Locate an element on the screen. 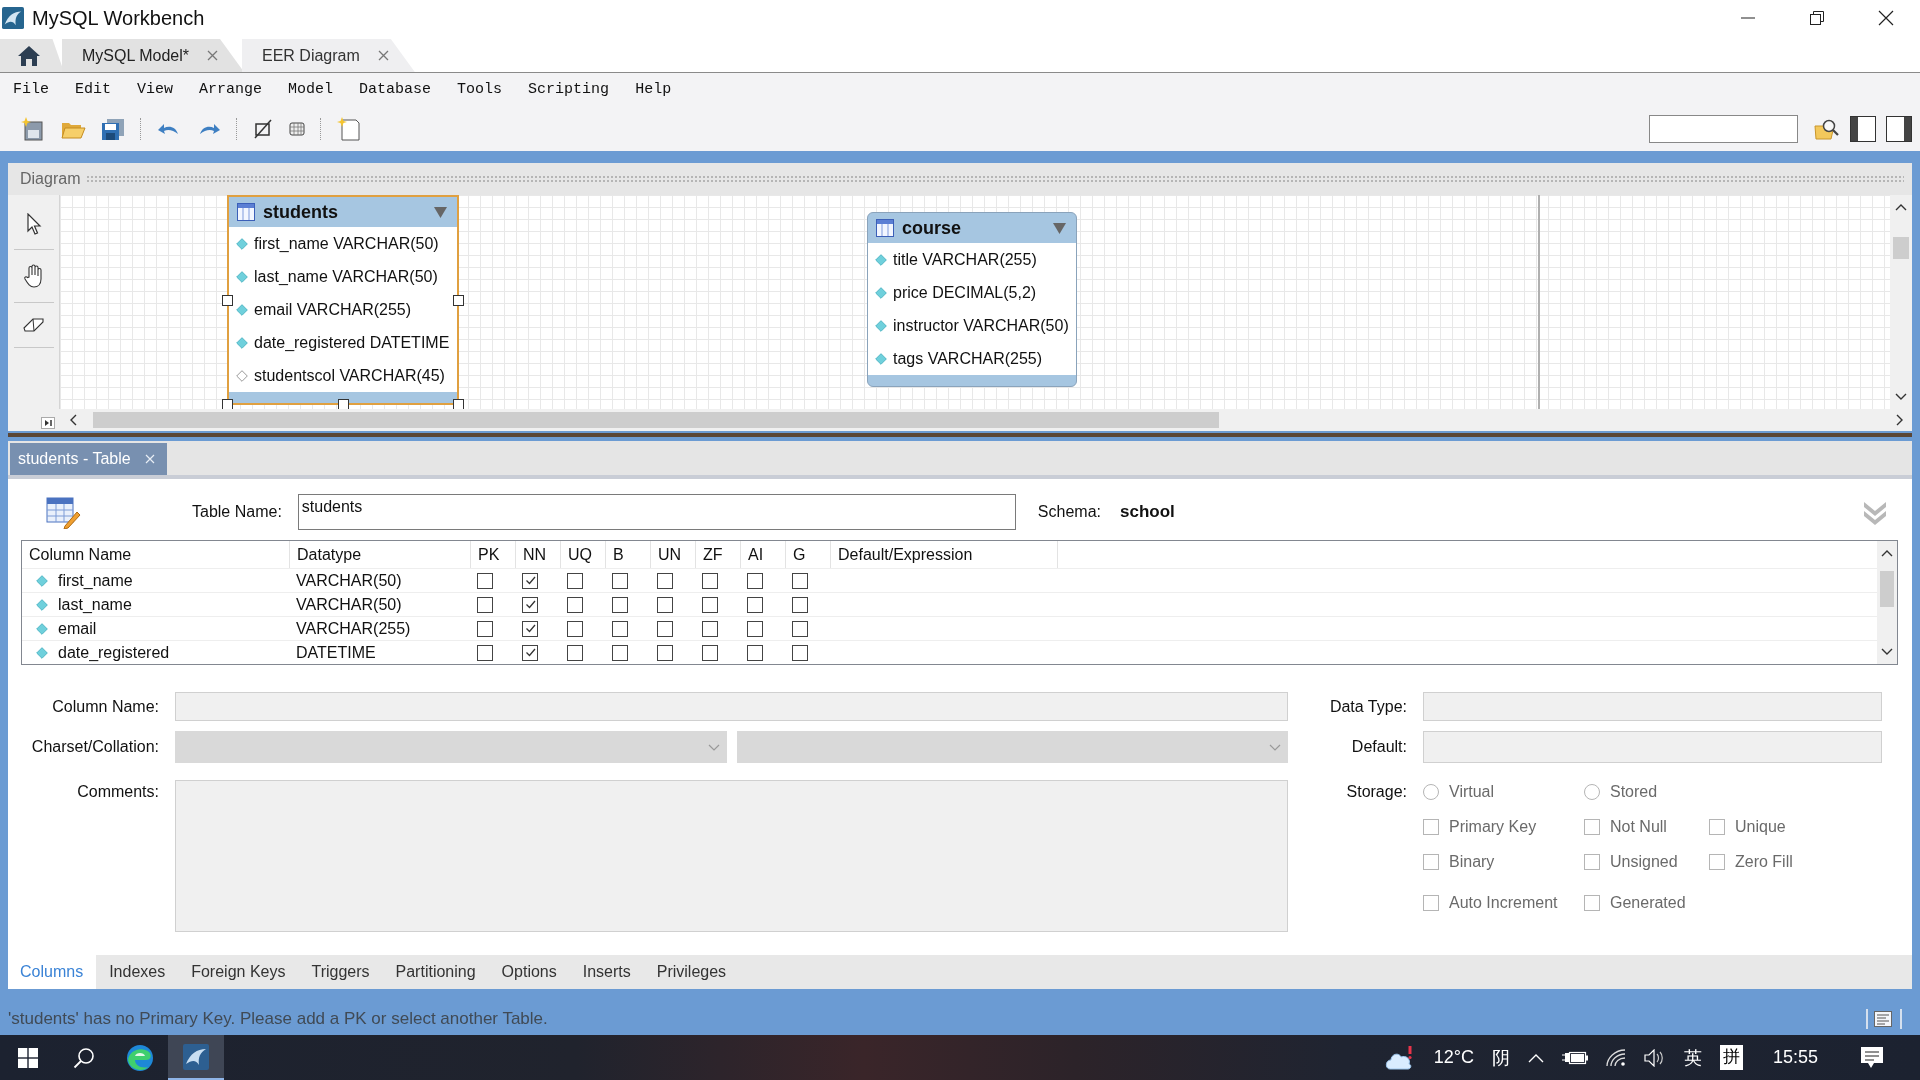 The width and height of the screenshot is (1920, 1080). column-header: G is located at coordinates (808, 554).